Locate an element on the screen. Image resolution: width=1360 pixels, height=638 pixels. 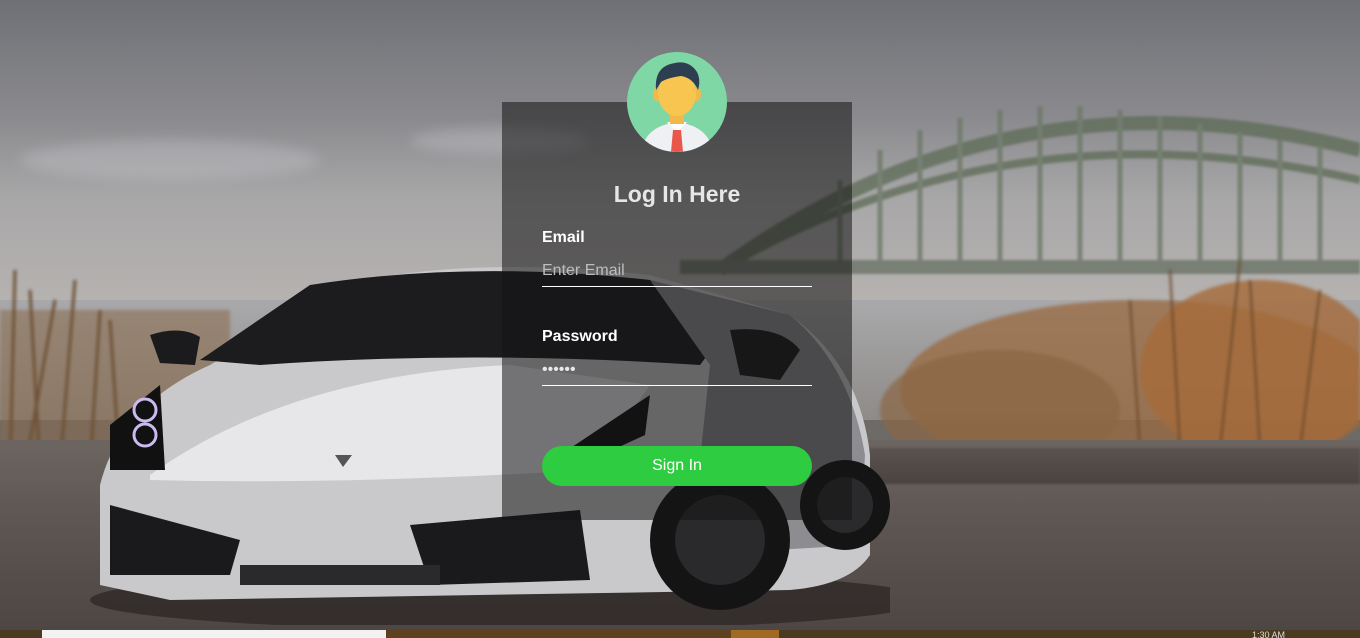
taskbar-search-box is located at coordinates (214, 634).